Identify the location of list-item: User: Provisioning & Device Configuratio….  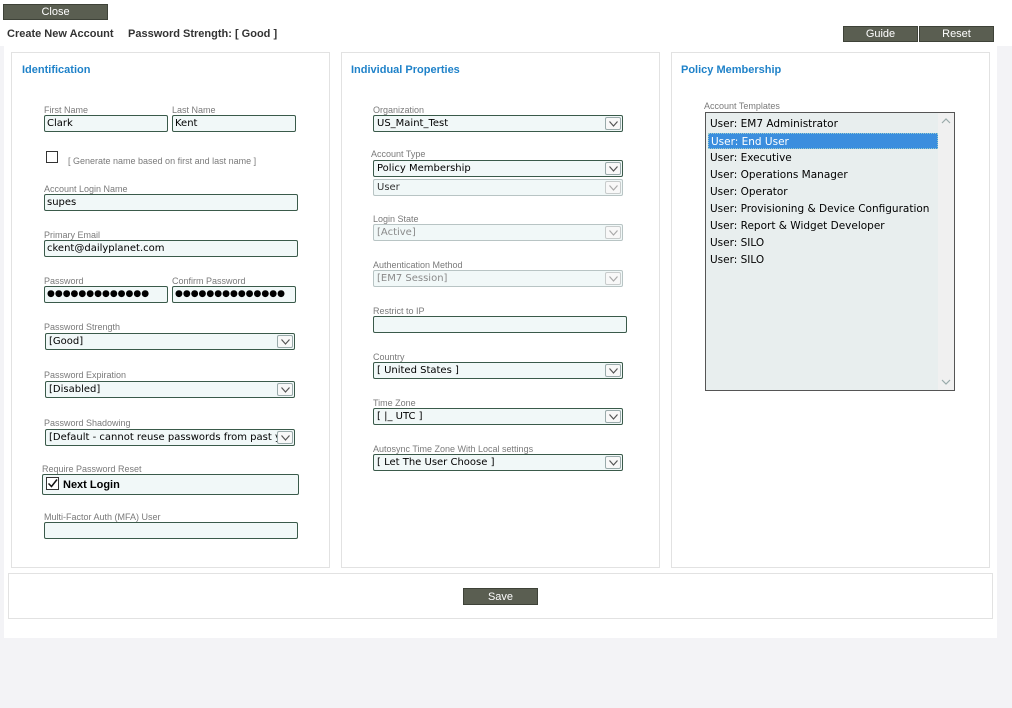
(824, 209).